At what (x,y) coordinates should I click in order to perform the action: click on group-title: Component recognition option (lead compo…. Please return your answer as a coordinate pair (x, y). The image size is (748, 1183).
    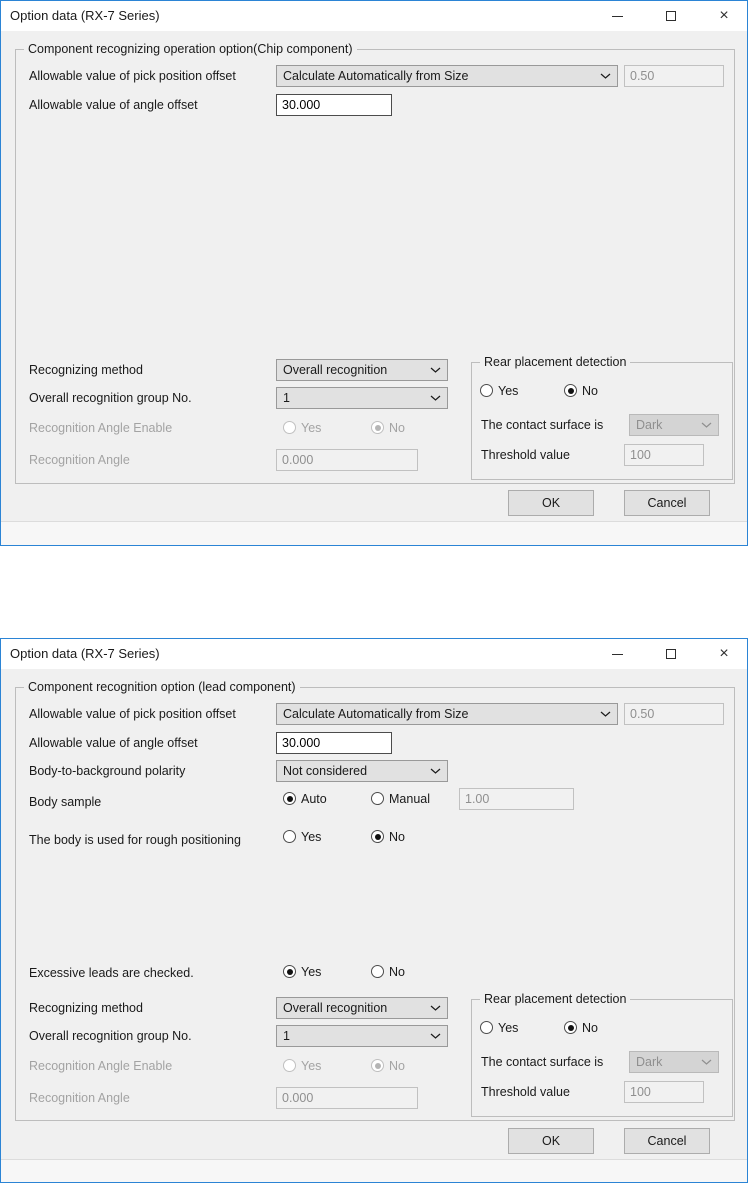
    Looking at the image, I should click on (162, 687).